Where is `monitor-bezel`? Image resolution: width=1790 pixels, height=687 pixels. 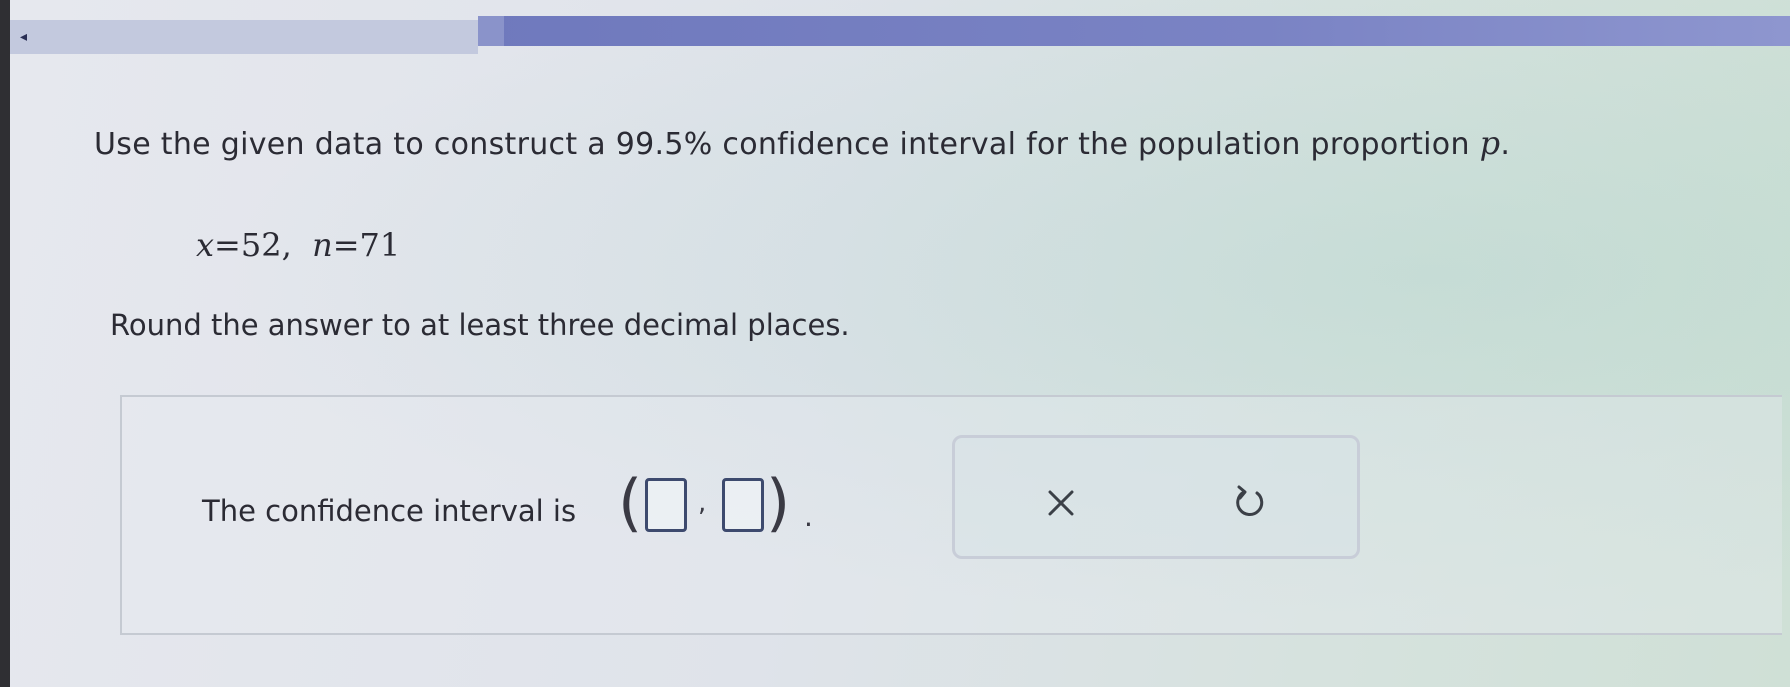
monitor-bezel is located at coordinates (5, 343).